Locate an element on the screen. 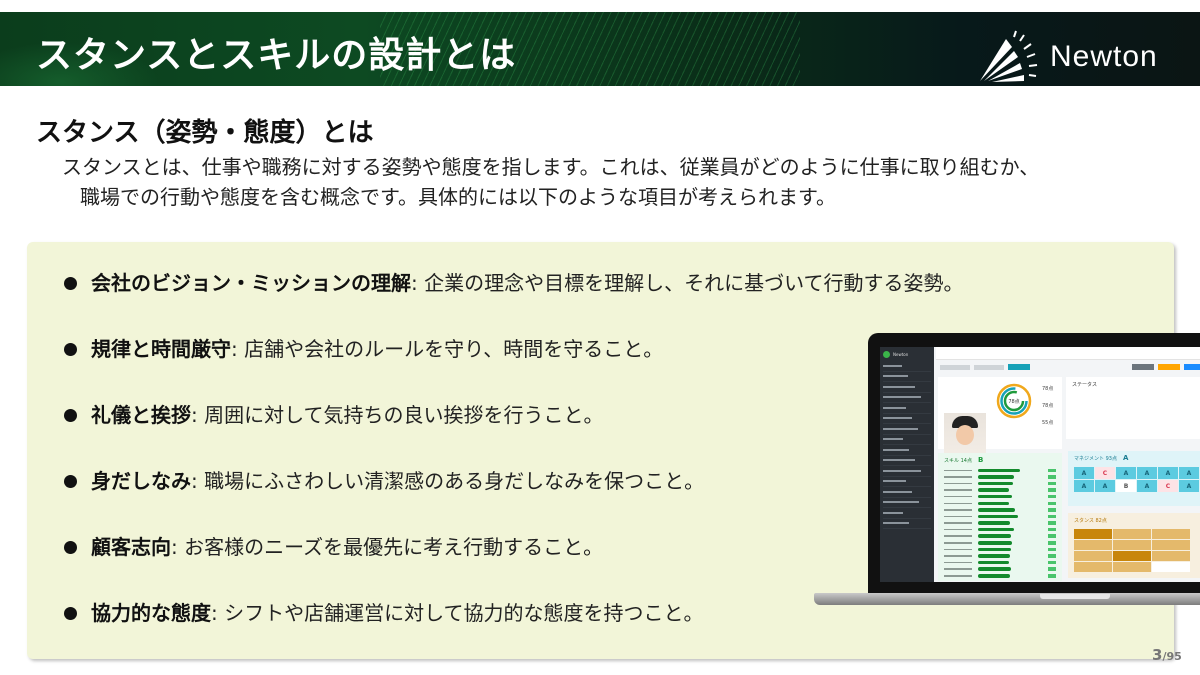 The width and height of the screenshot is (1200, 675). app-sidebar: Newton is located at coordinates (907, 464).